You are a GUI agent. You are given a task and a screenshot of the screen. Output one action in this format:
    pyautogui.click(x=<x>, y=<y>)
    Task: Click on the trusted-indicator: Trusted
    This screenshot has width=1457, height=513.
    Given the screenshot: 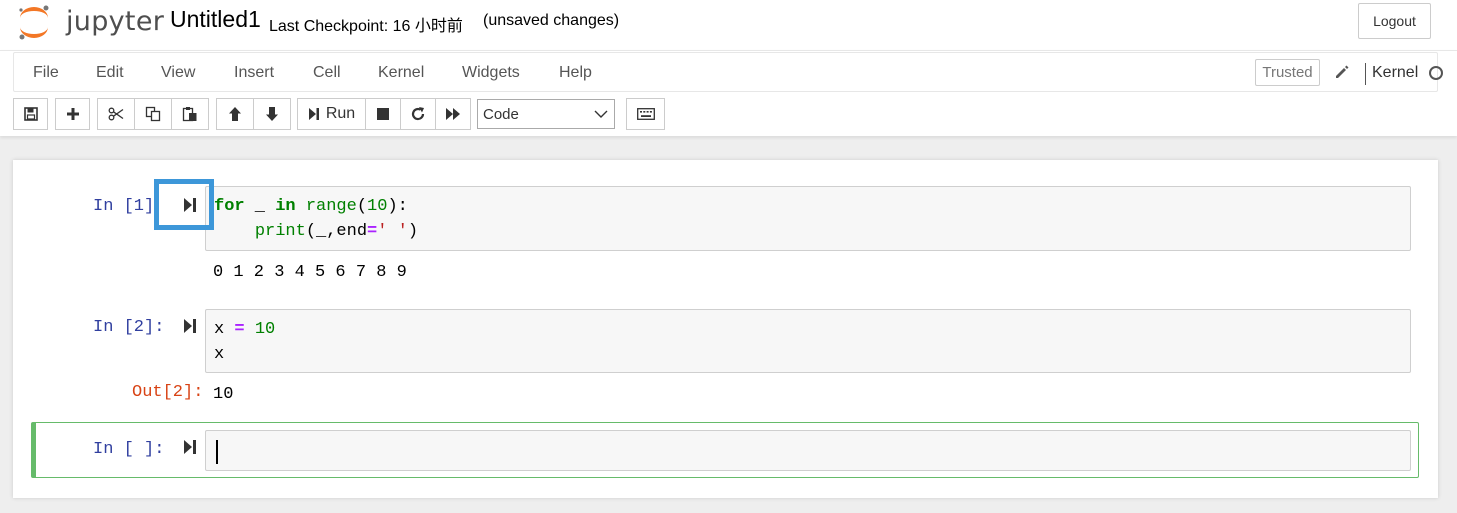 What is the action you would take?
    pyautogui.click(x=1287, y=72)
    